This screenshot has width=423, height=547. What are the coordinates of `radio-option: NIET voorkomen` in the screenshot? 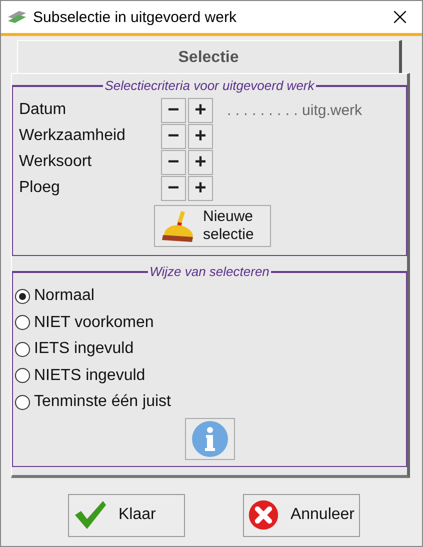 It's located at (207, 323).